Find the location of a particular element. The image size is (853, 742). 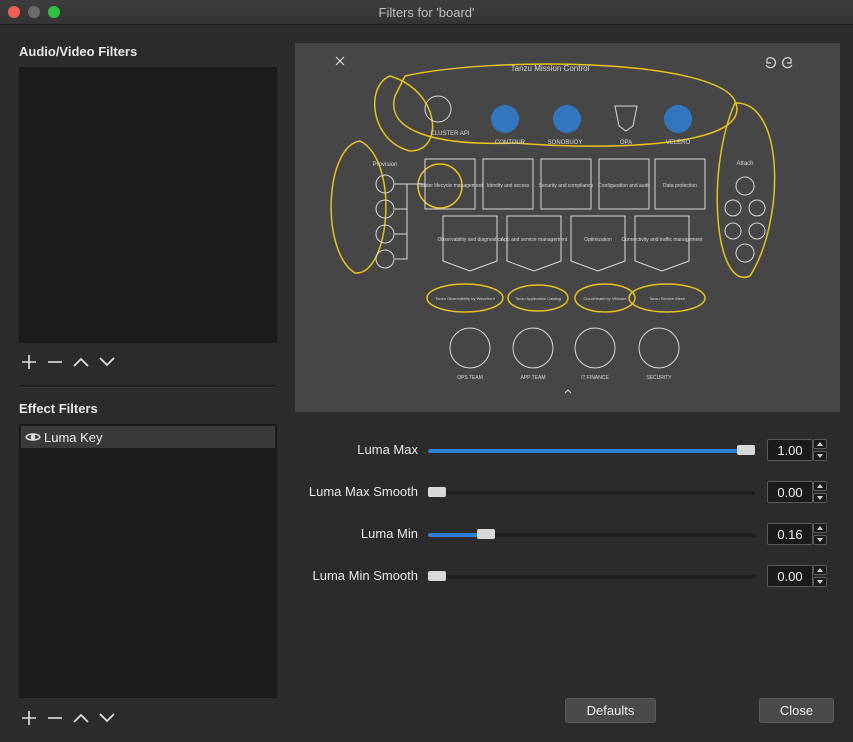

window-title: Filters for 'board' is located at coordinates (426, 12).